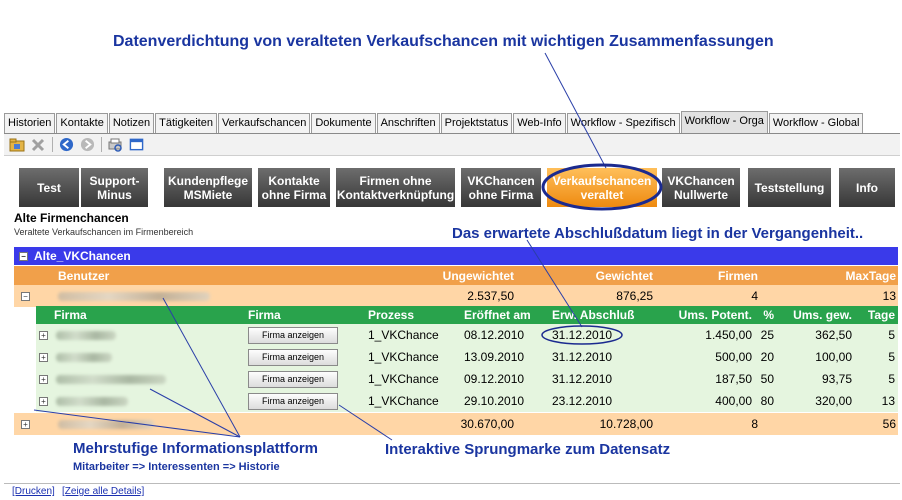 The height and width of the screenshot is (500, 902). What do you see at coordinates (208, 187) in the screenshot?
I see `kundenpflege-button: Kundenpflege MSMiete` at bounding box center [208, 187].